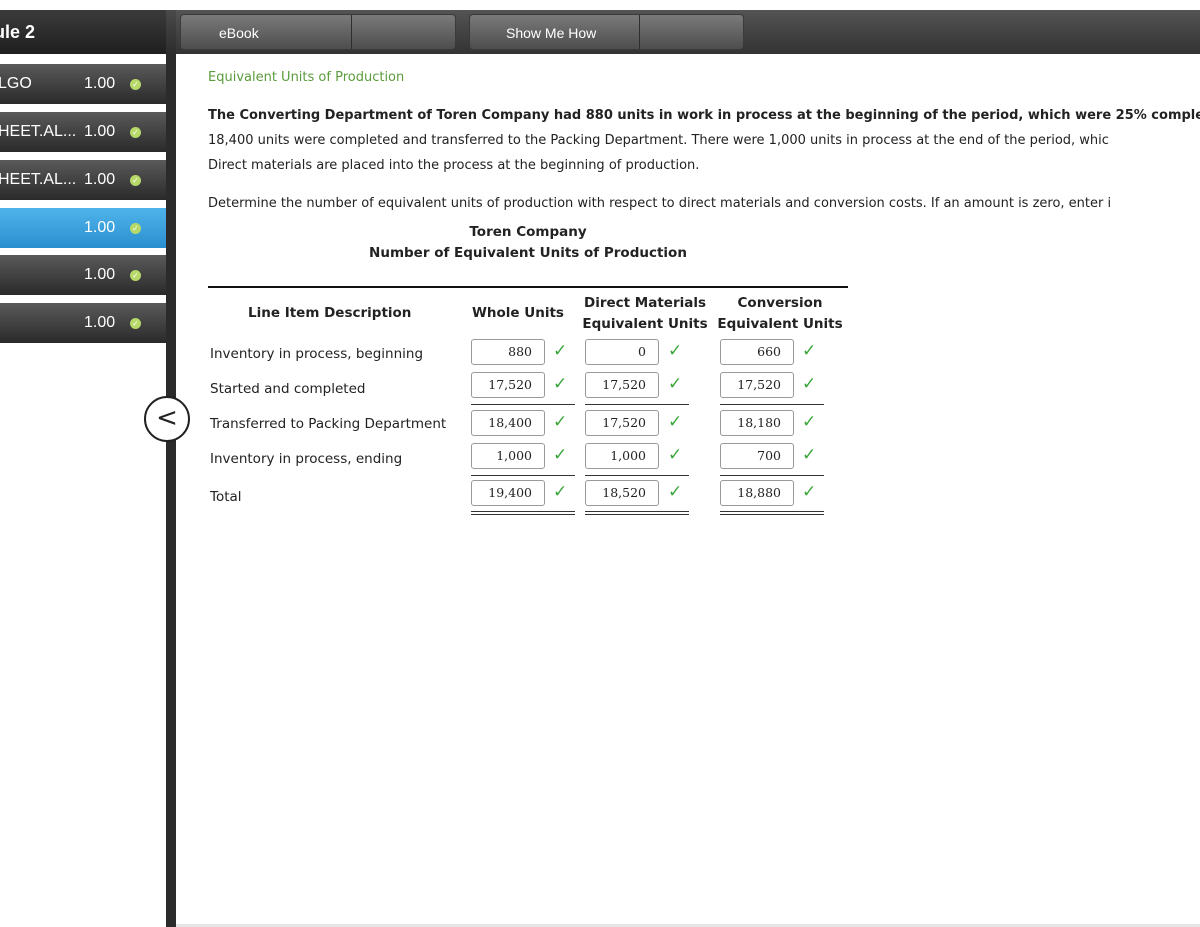 Image resolution: width=1200 pixels, height=927 pixels. What do you see at coordinates (757, 493) in the screenshot?
I see `conversion-units-input: 18,880` at bounding box center [757, 493].